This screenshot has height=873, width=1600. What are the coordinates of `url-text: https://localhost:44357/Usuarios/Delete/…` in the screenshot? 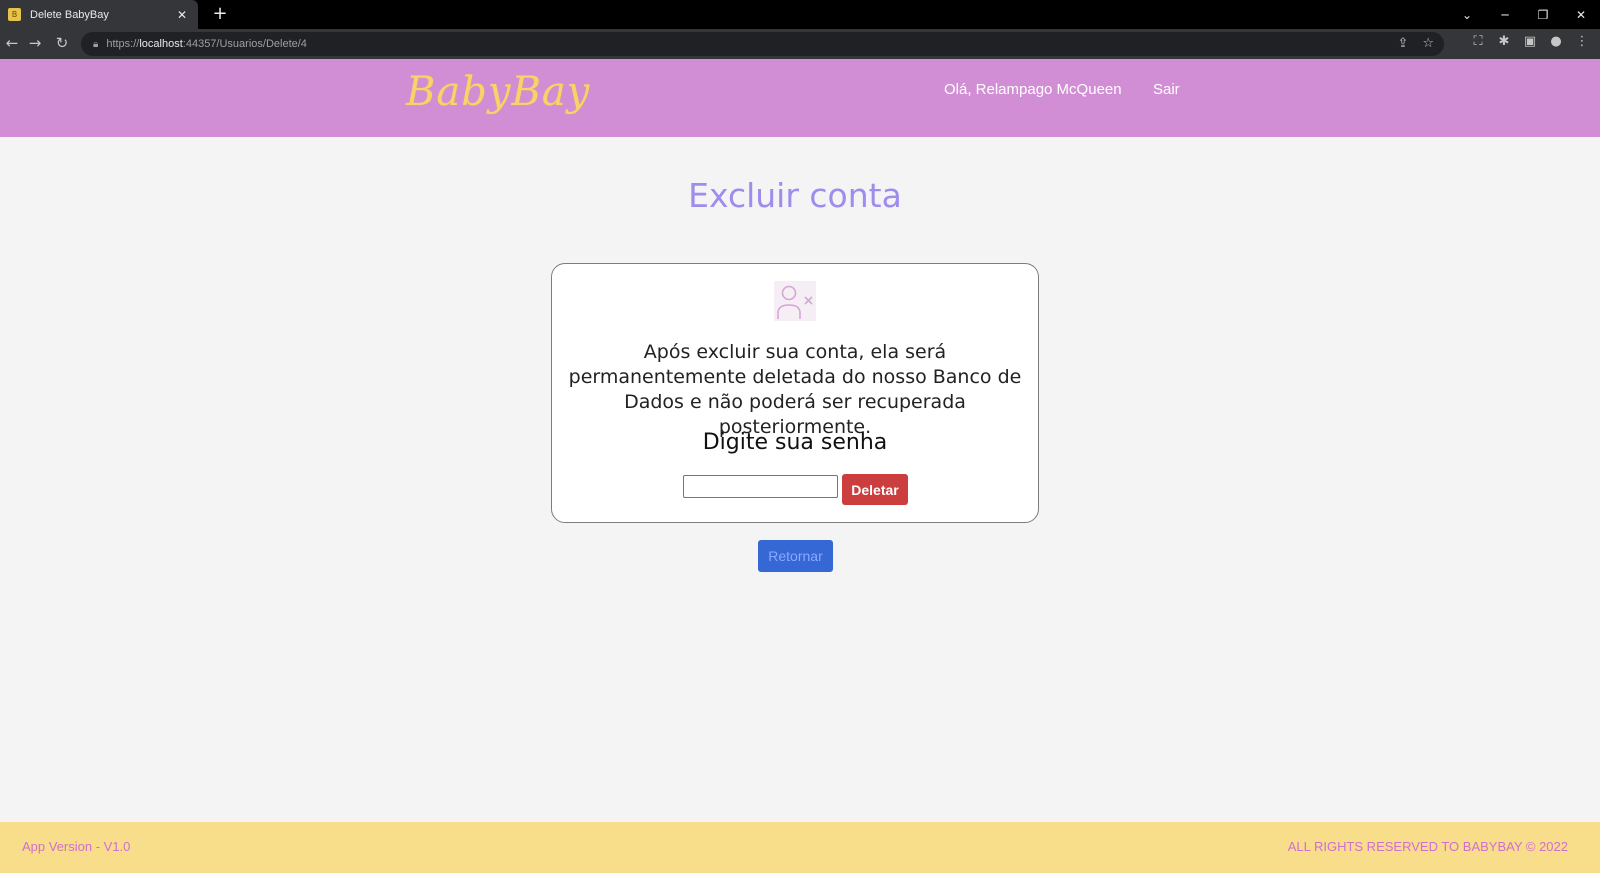 It's located at (206, 44).